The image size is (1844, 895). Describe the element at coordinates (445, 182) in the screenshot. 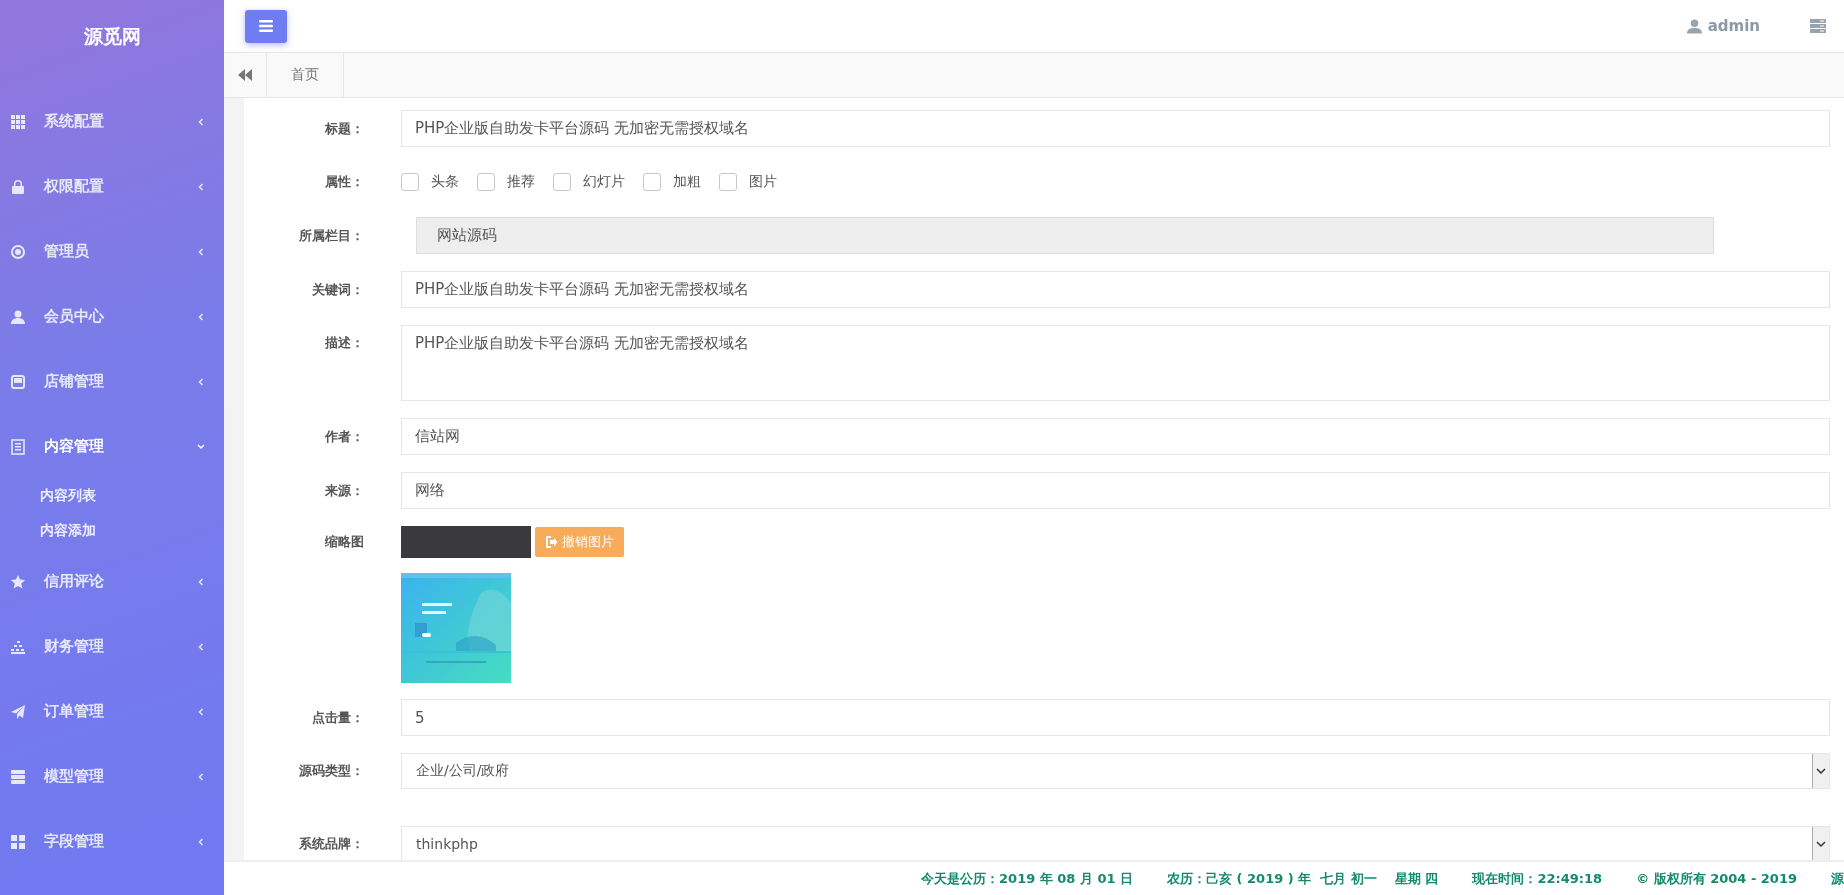

I see `checkbox-label: 头条` at that location.